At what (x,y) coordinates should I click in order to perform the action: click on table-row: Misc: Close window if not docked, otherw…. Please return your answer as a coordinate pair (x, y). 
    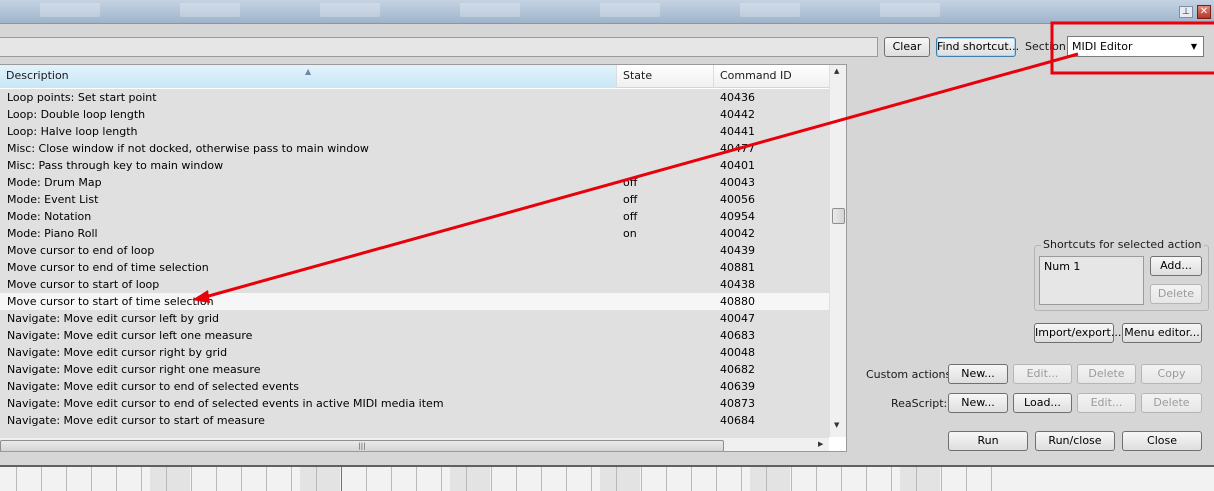
    Looking at the image, I should click on (414, 148).